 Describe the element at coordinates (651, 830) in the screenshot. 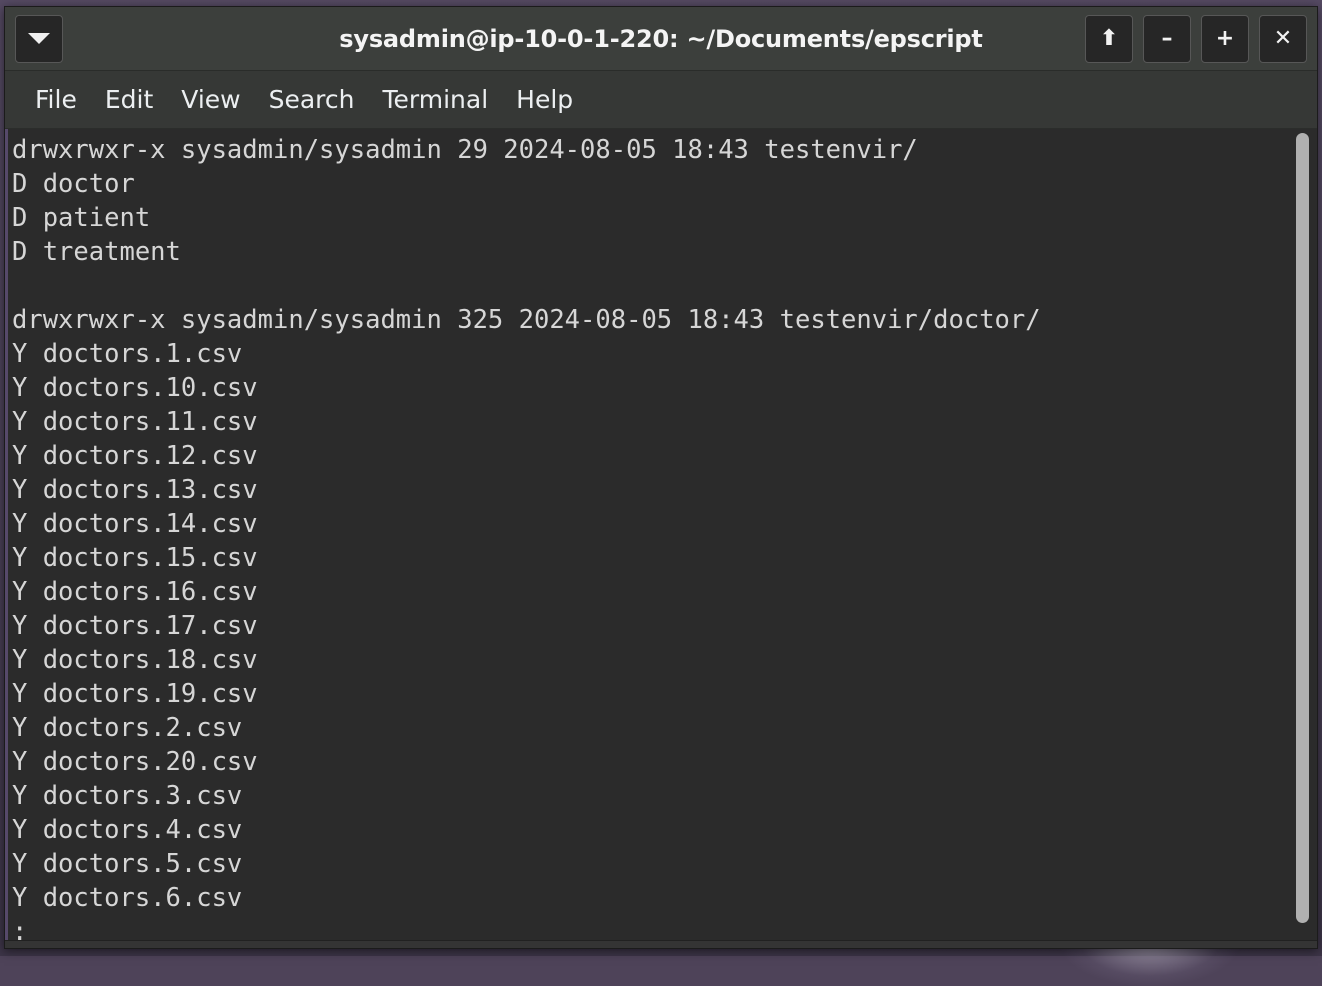

I see `terminal-line: Y doctors.4.csv` at that location.